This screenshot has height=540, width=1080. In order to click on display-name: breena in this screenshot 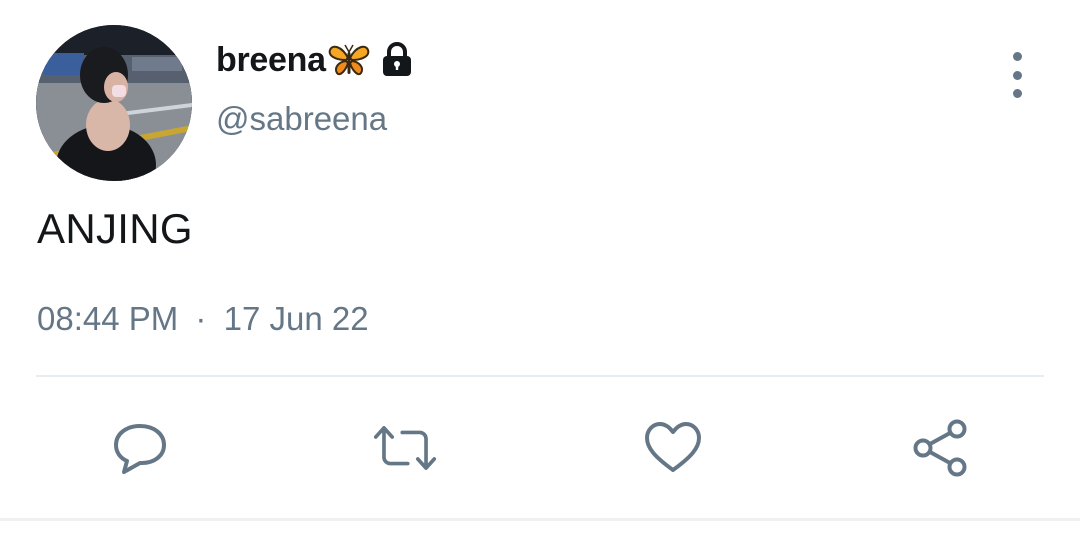, I will do `click(271, 60)`.